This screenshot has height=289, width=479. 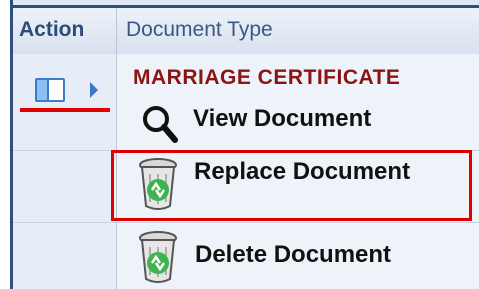 I want to click on document-type-title: MARRIAGE CERTIFICATE, so click(x=267, y=77).